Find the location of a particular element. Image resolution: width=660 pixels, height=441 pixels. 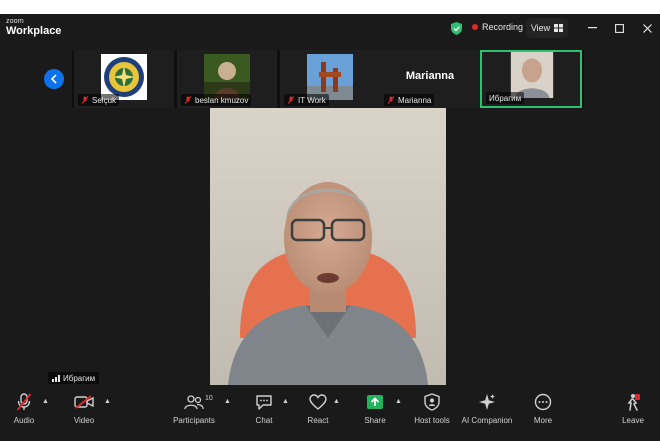

leave-icon is located at coordinates (633, 402).